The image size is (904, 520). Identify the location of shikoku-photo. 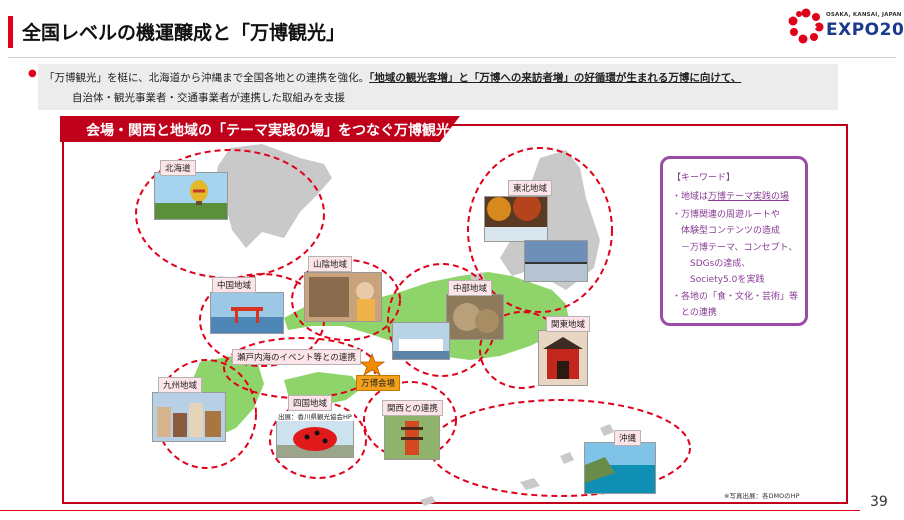
(315, 437).